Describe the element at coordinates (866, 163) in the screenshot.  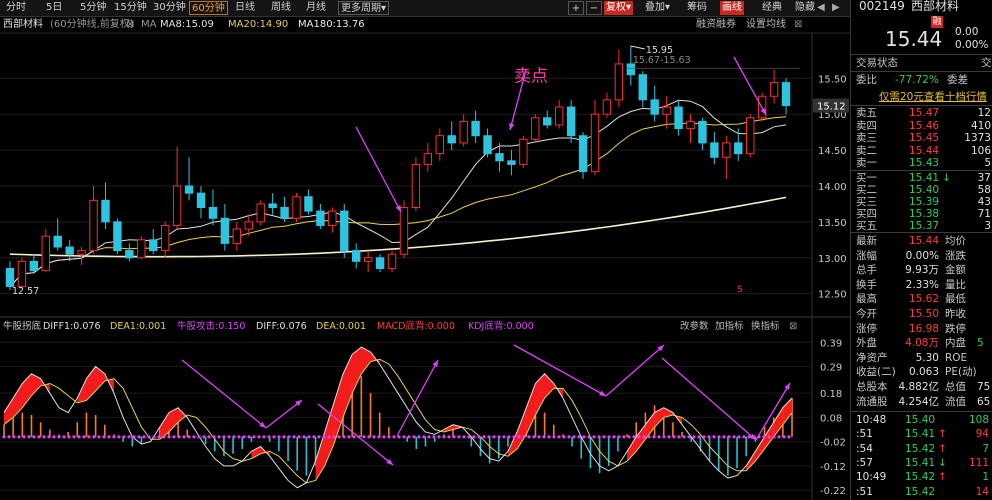
I see `ask-label: 卖一` at that location.